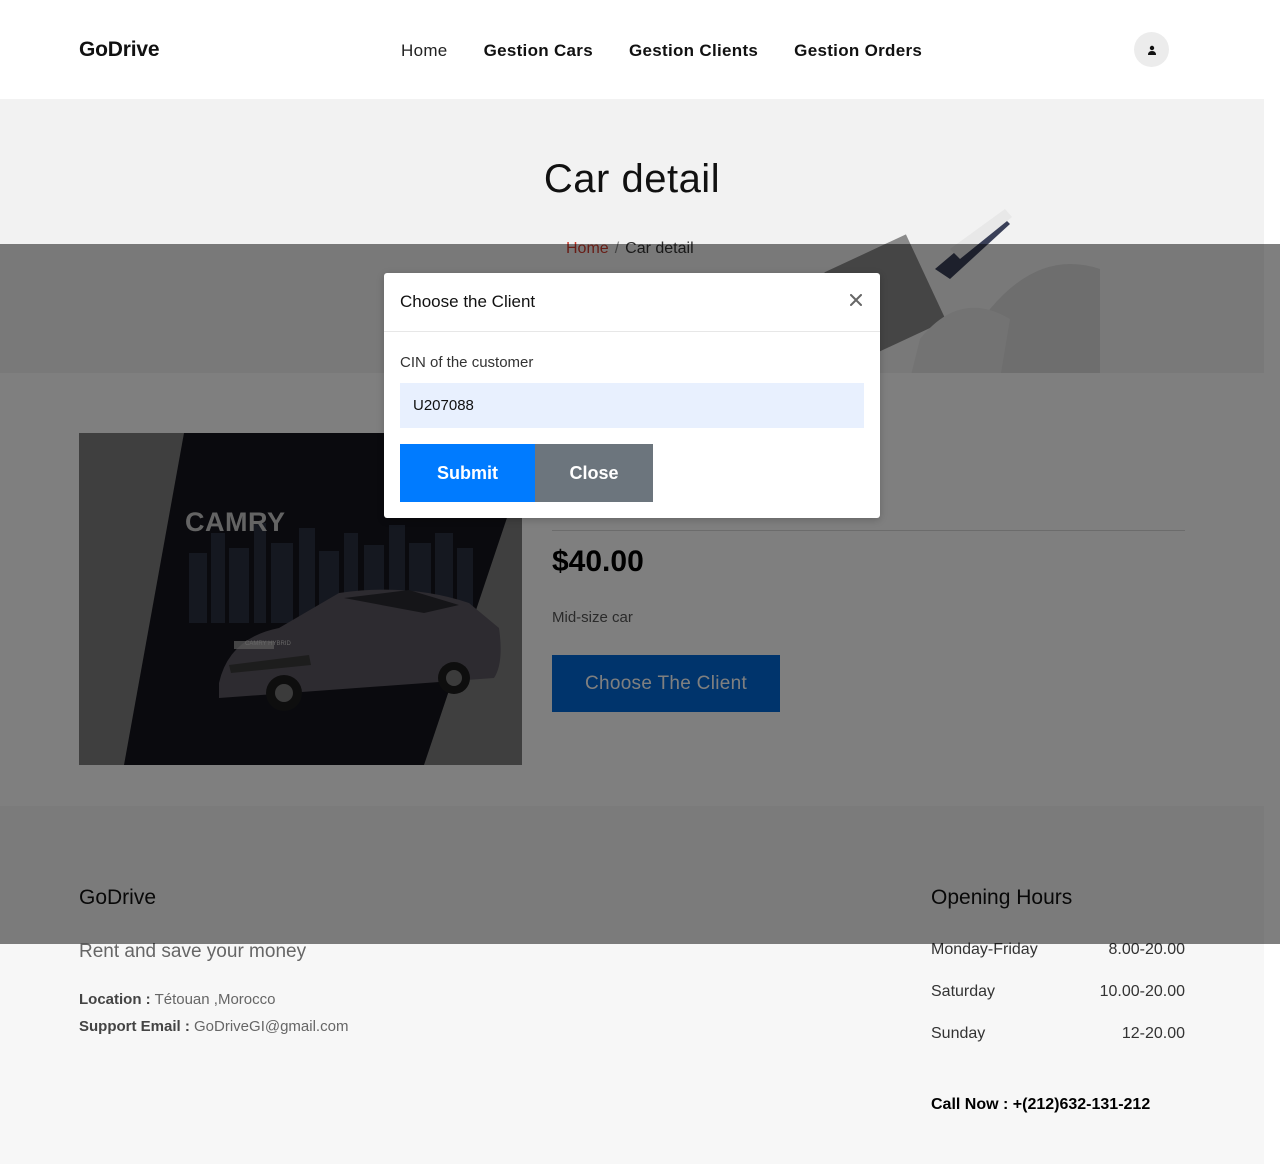  Describe the element at coordinates (1040, 1105) in the screenshot. I see `footer-call-now: Call Now : +(212)632-131-212` at that location.